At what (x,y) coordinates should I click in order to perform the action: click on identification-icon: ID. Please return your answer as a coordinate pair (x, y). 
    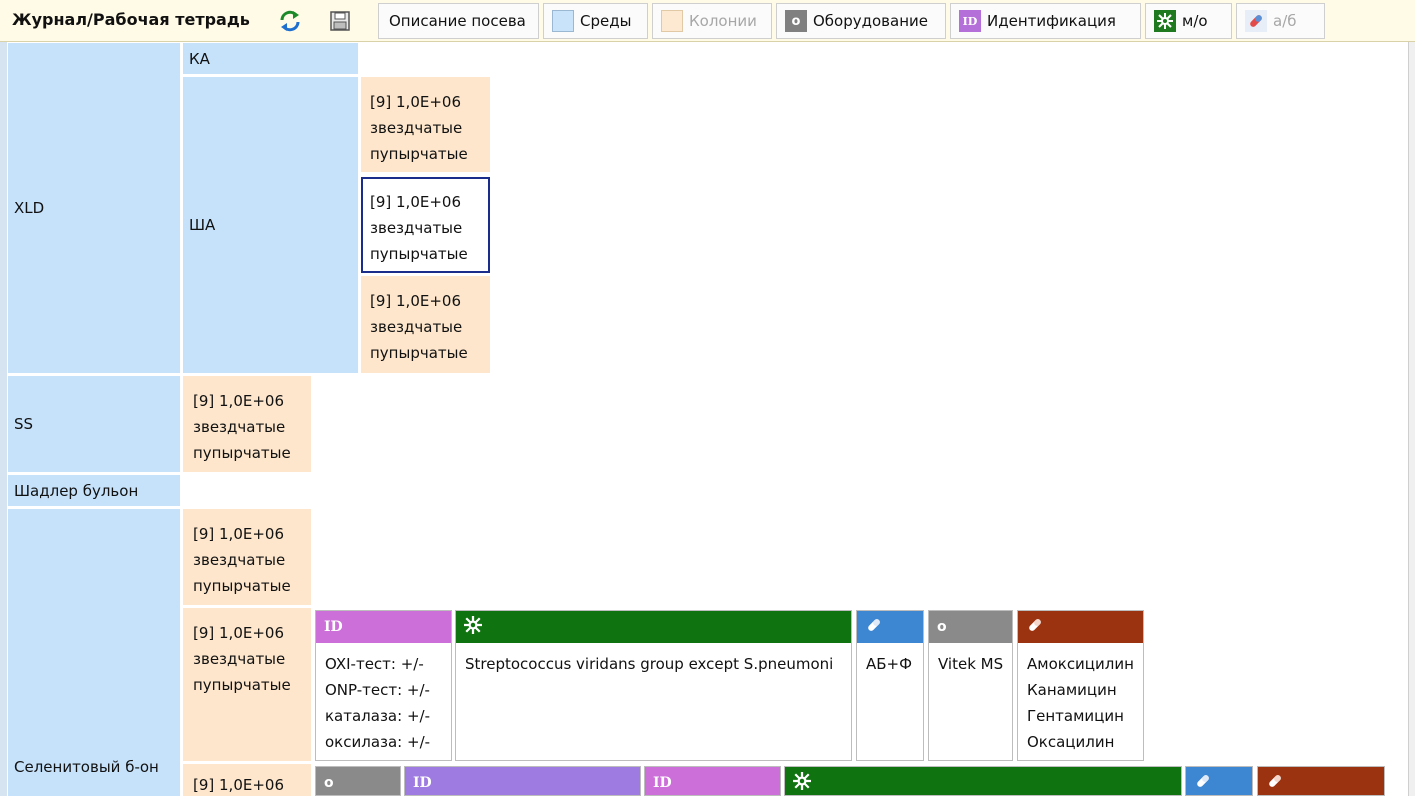
    Looking at the image, I should click on (970, 21).